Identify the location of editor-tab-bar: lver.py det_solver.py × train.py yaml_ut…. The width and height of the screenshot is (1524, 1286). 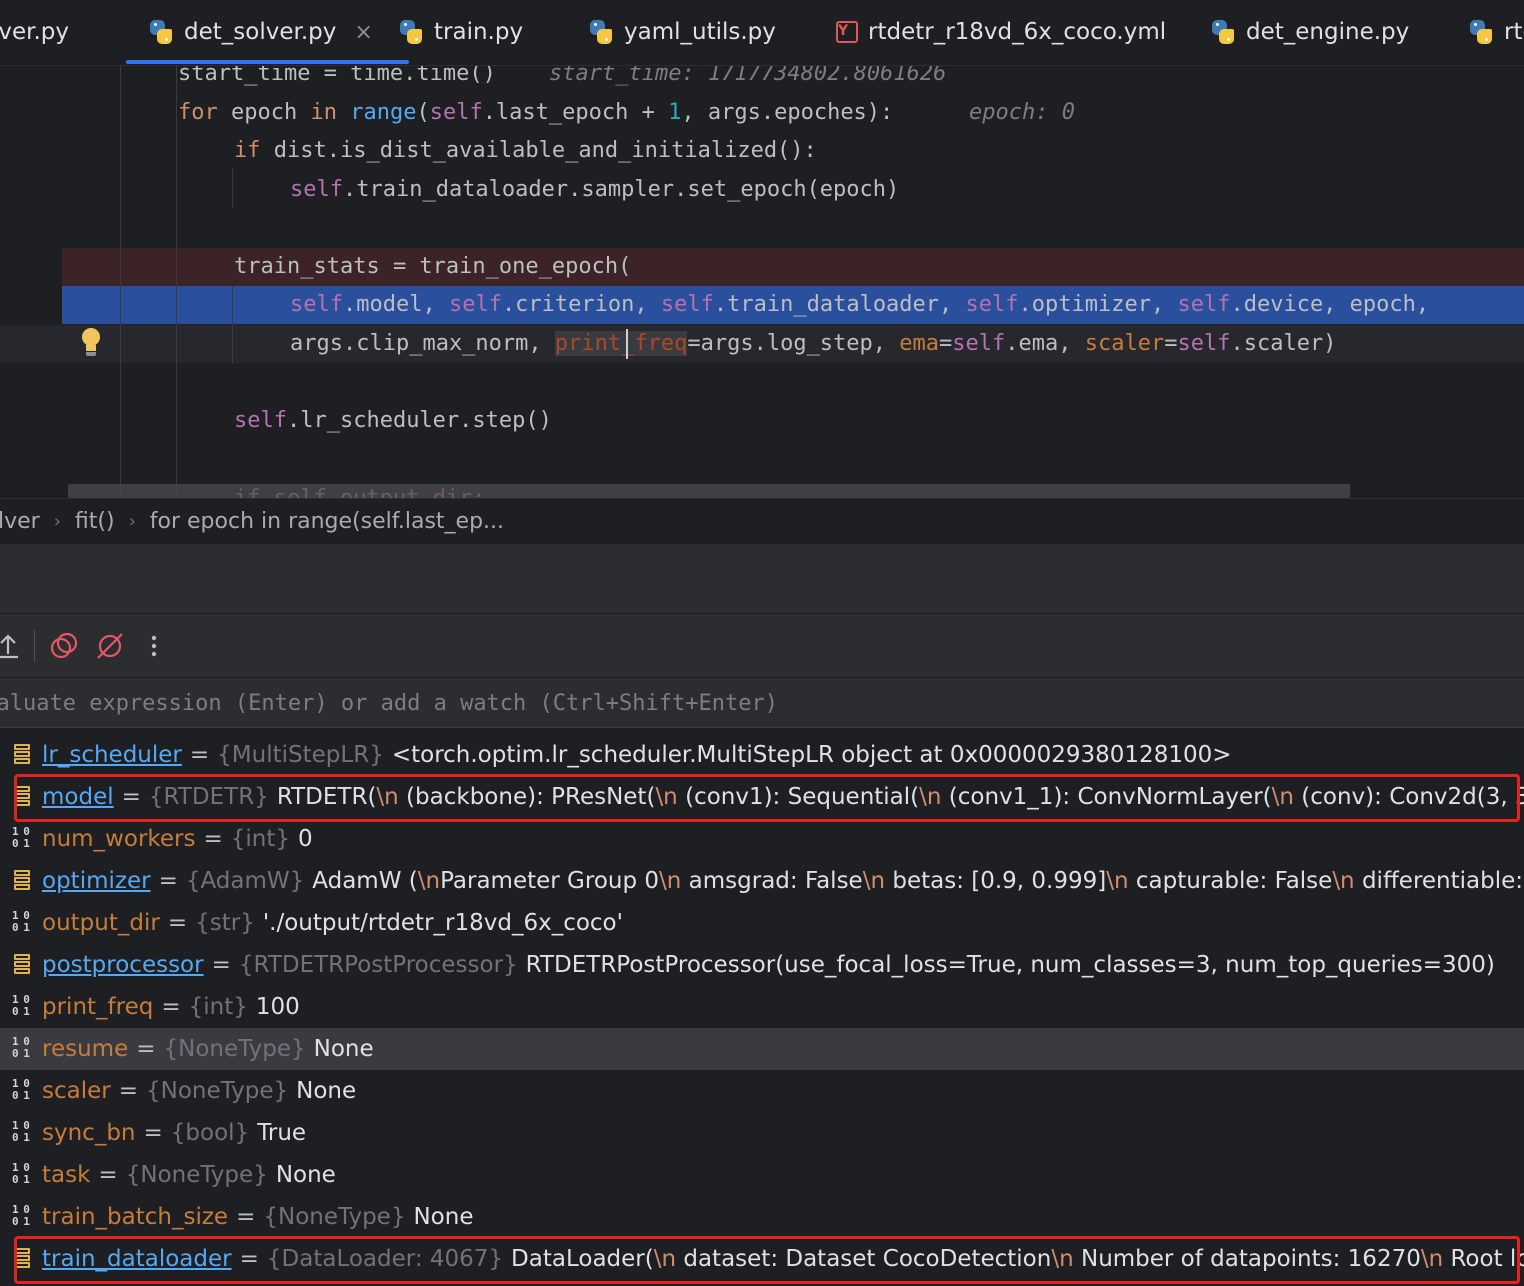
(762, 33).